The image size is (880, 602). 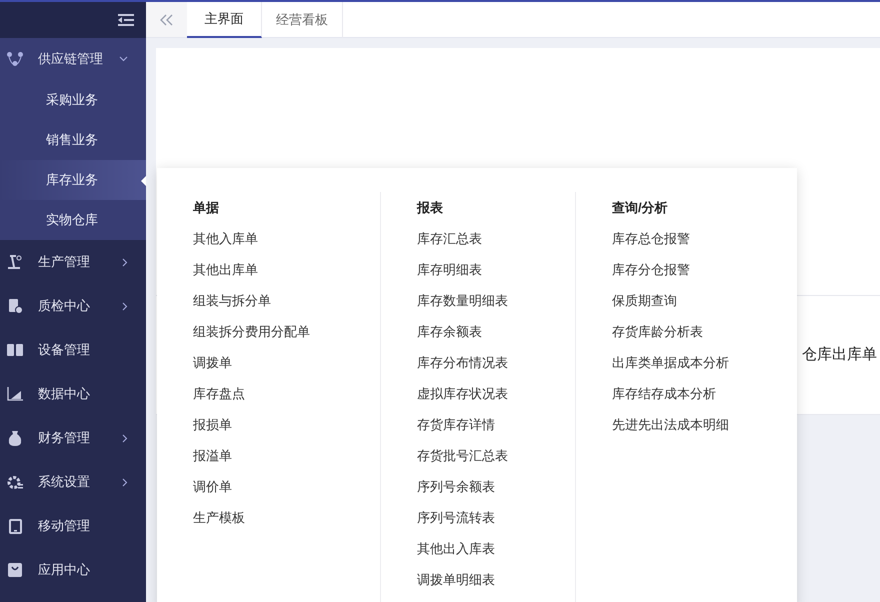 I want to click on menu-link: 调拨单明细表, so click(x=496, y=579).